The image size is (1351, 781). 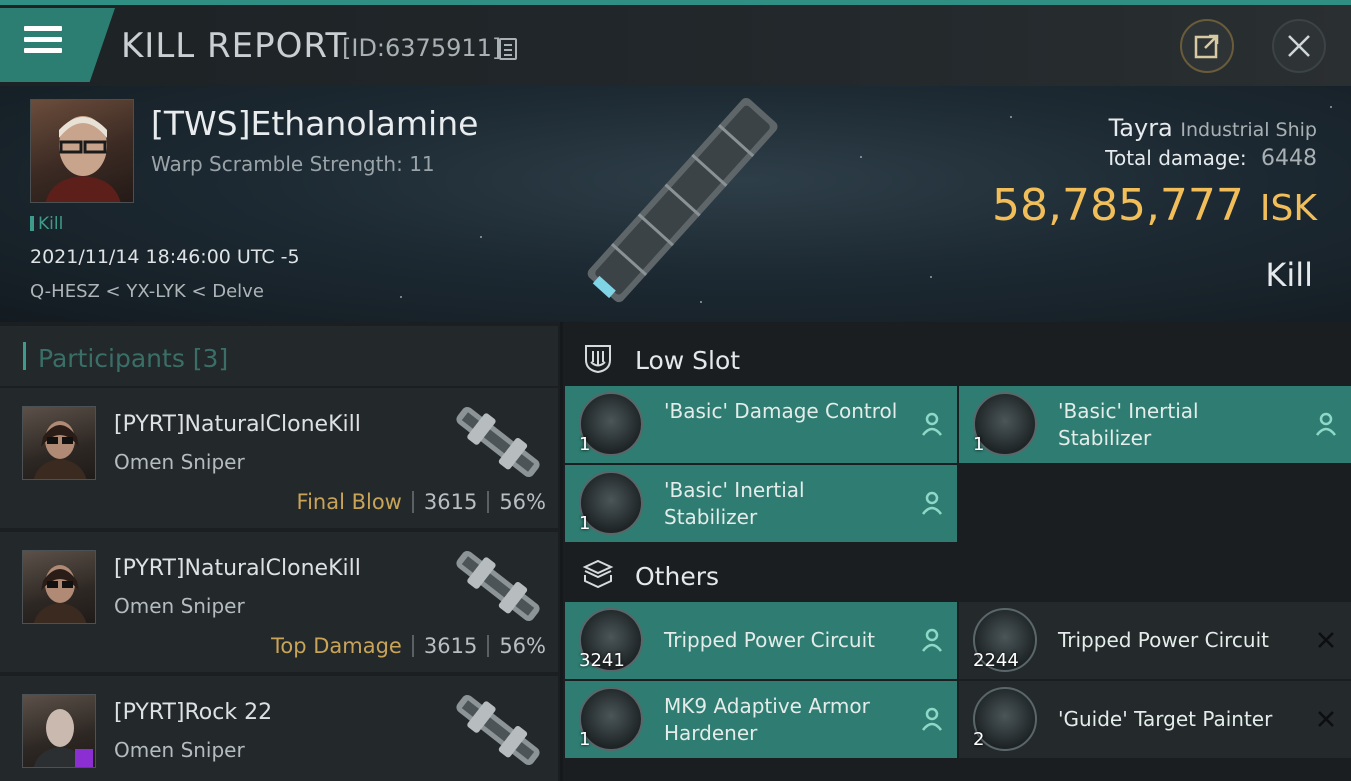 I want to click on fit-item: 3241 Tripped Power Circuit, so click(x=761, y=640).